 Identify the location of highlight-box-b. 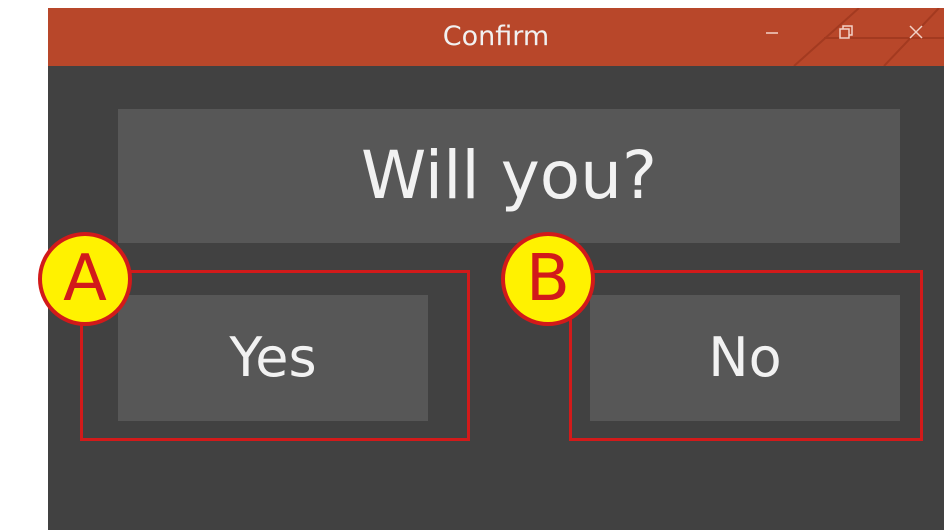
(746, 355).